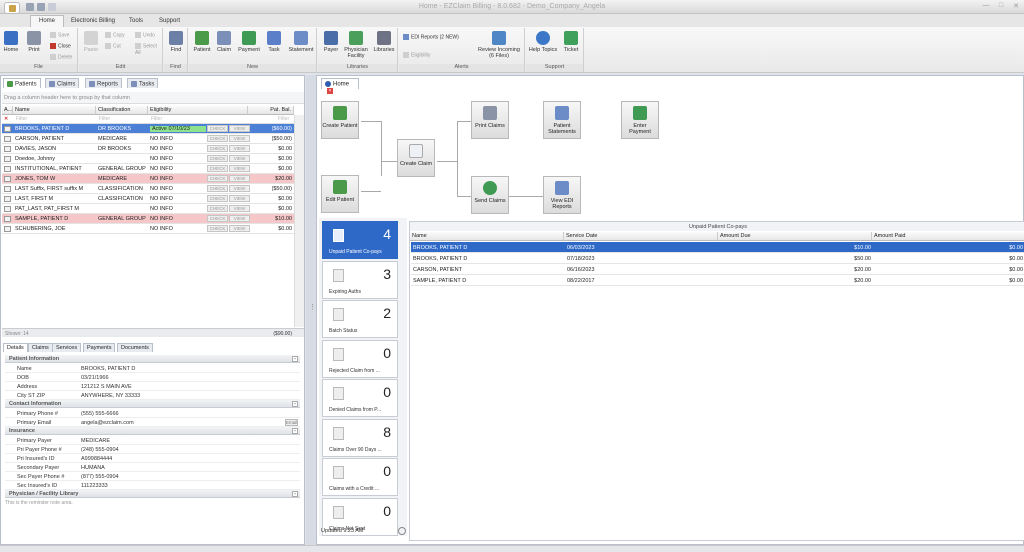  I want to click on tab-details: Details, so click(15, 347).